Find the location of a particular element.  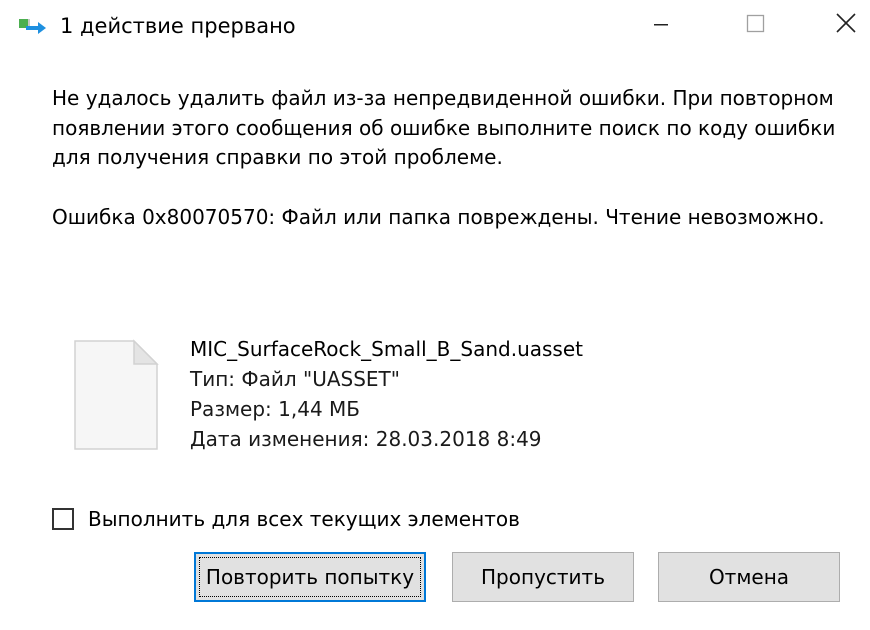

close-button is located at coordinates (843, 24).